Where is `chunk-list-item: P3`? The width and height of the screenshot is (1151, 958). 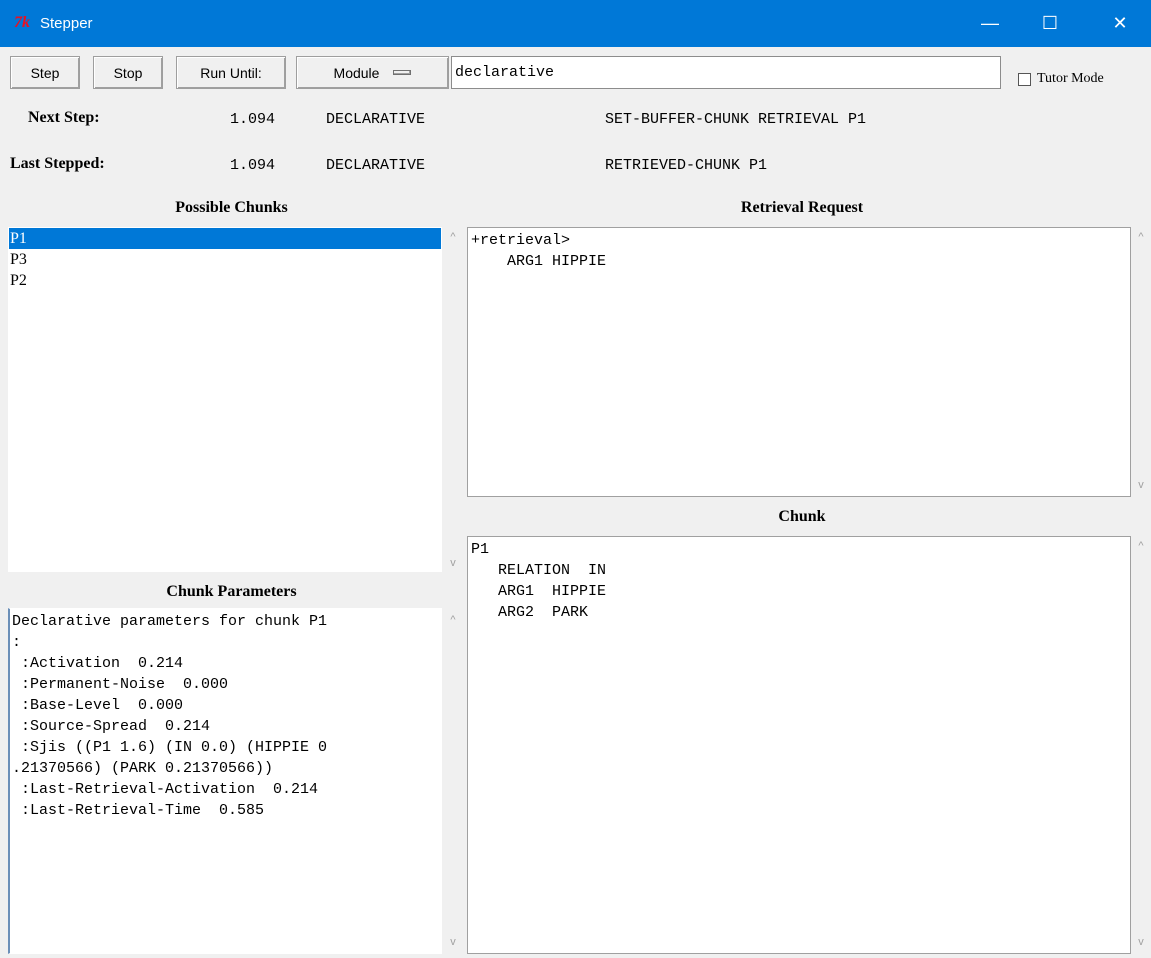 chunk-list-item: P3 is located at coordinates (225, 259).